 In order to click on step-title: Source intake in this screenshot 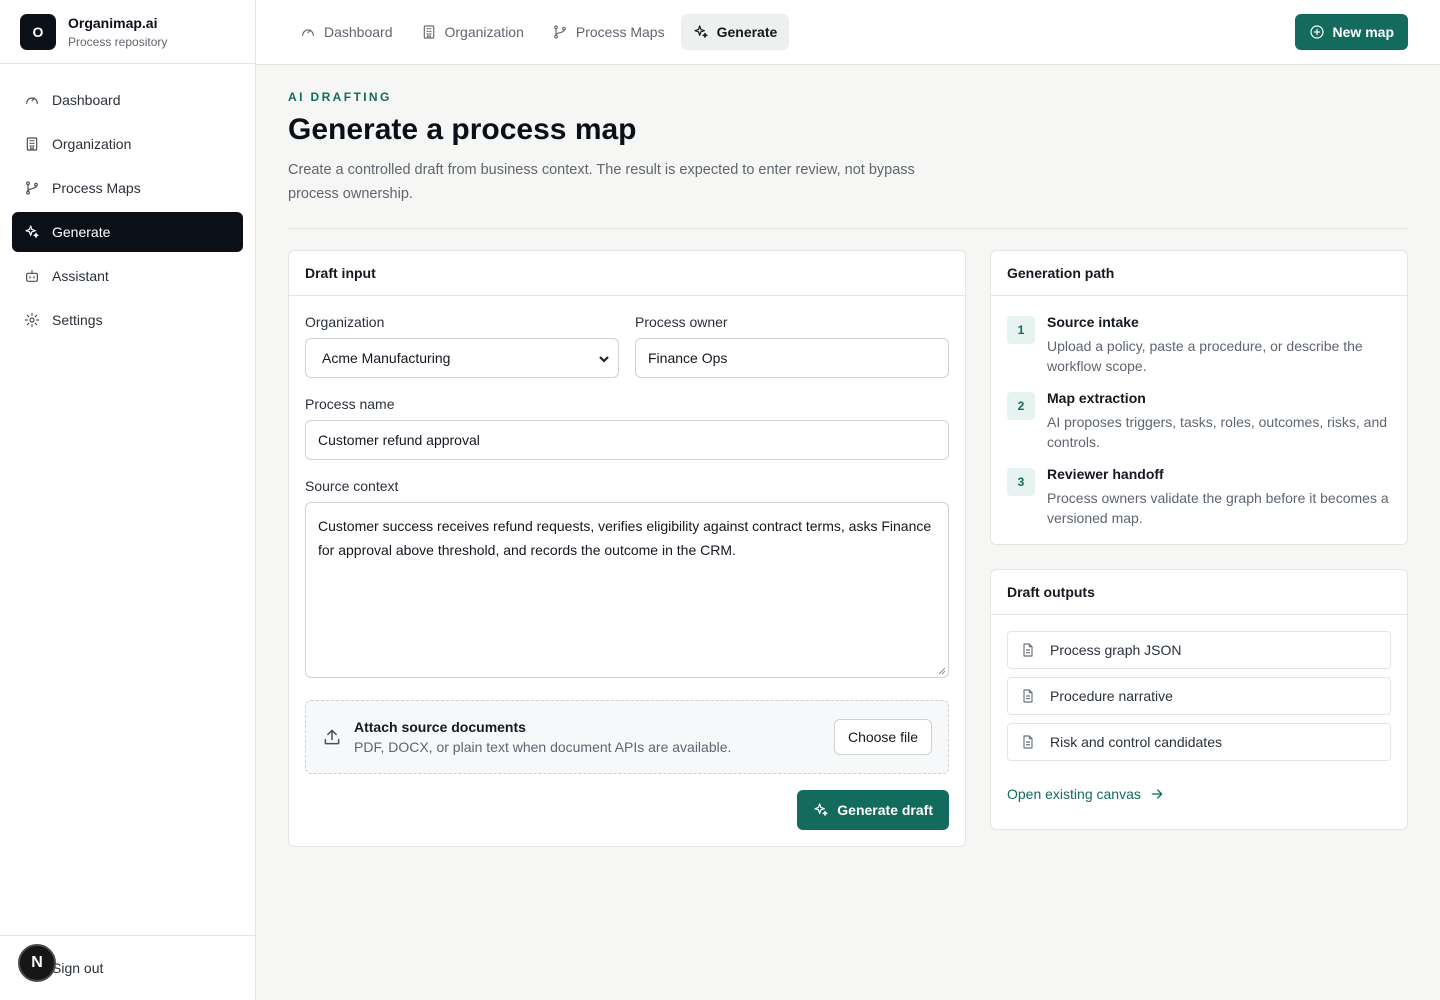, I will do `click(1093, 322)`.